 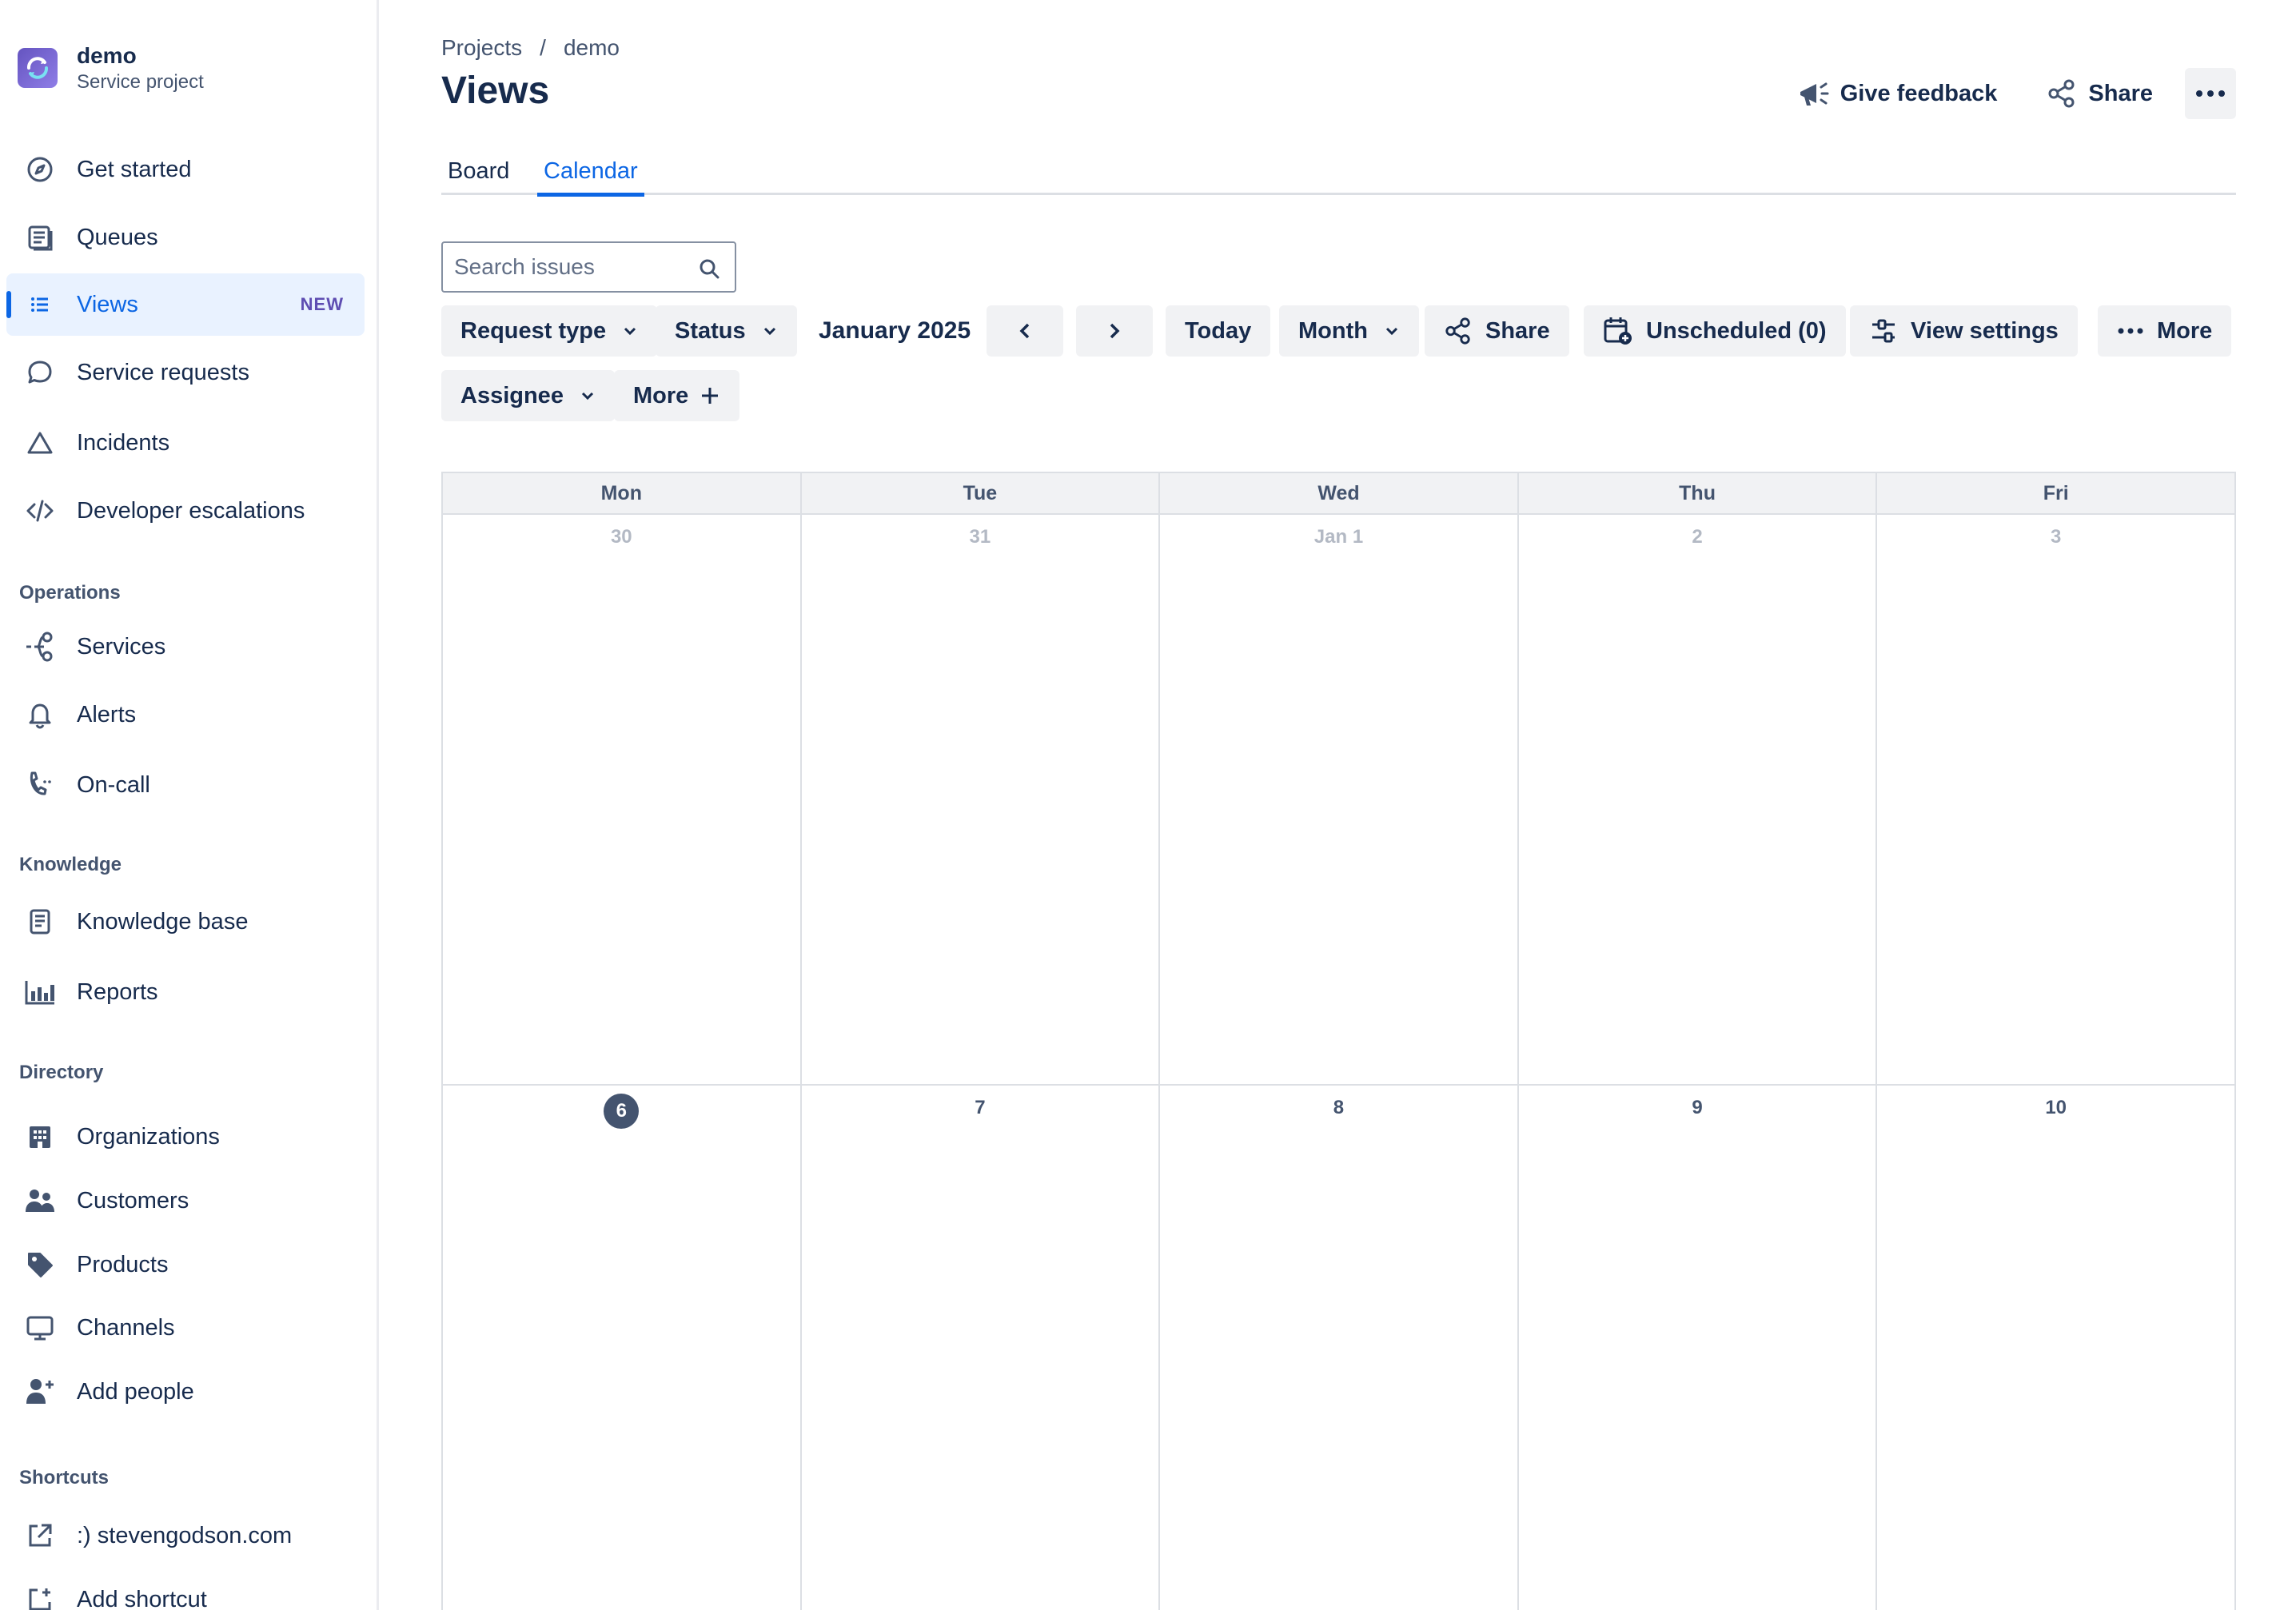 I want to click on sidebar-item-views: Views NEW, so click(x=185, y=305).